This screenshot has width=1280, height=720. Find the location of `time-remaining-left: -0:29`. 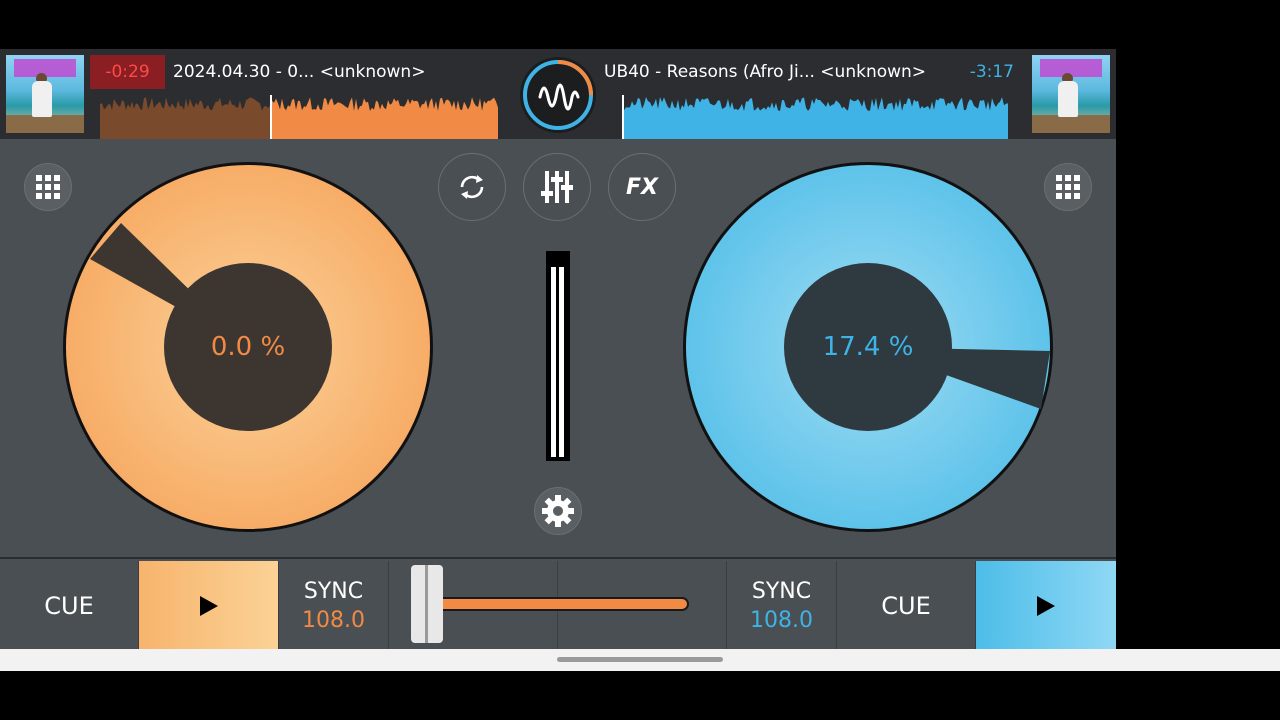

time-remaining-left: -0:29 is located at coordinates (127, 72).